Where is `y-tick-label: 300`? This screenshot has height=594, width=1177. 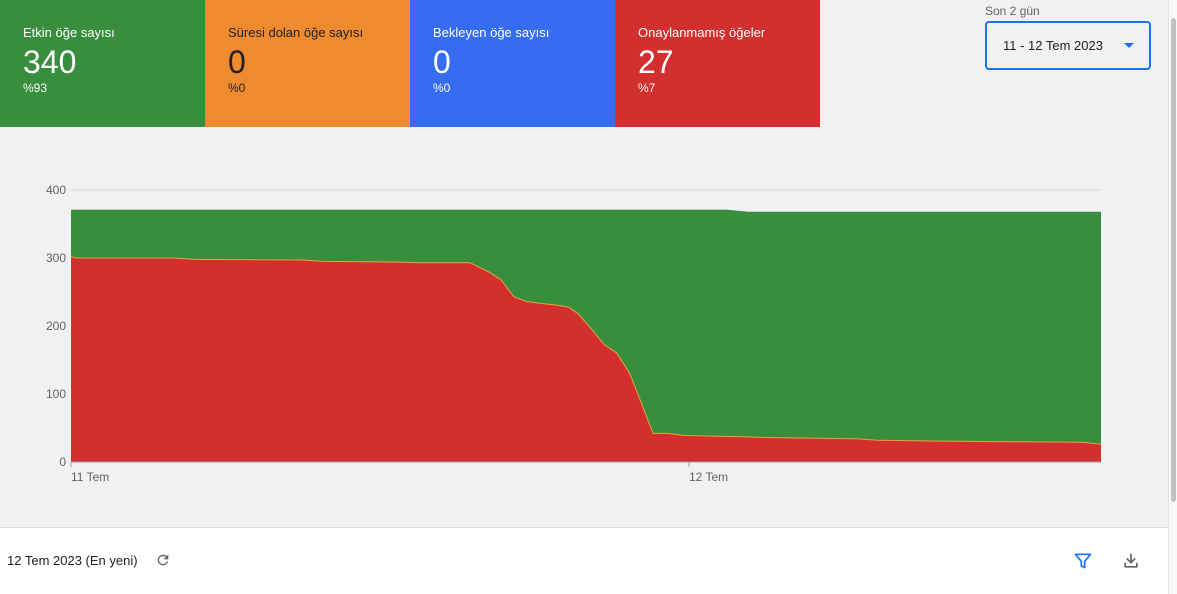
y-tick-label: 300 is located at coordinates (56, 258).